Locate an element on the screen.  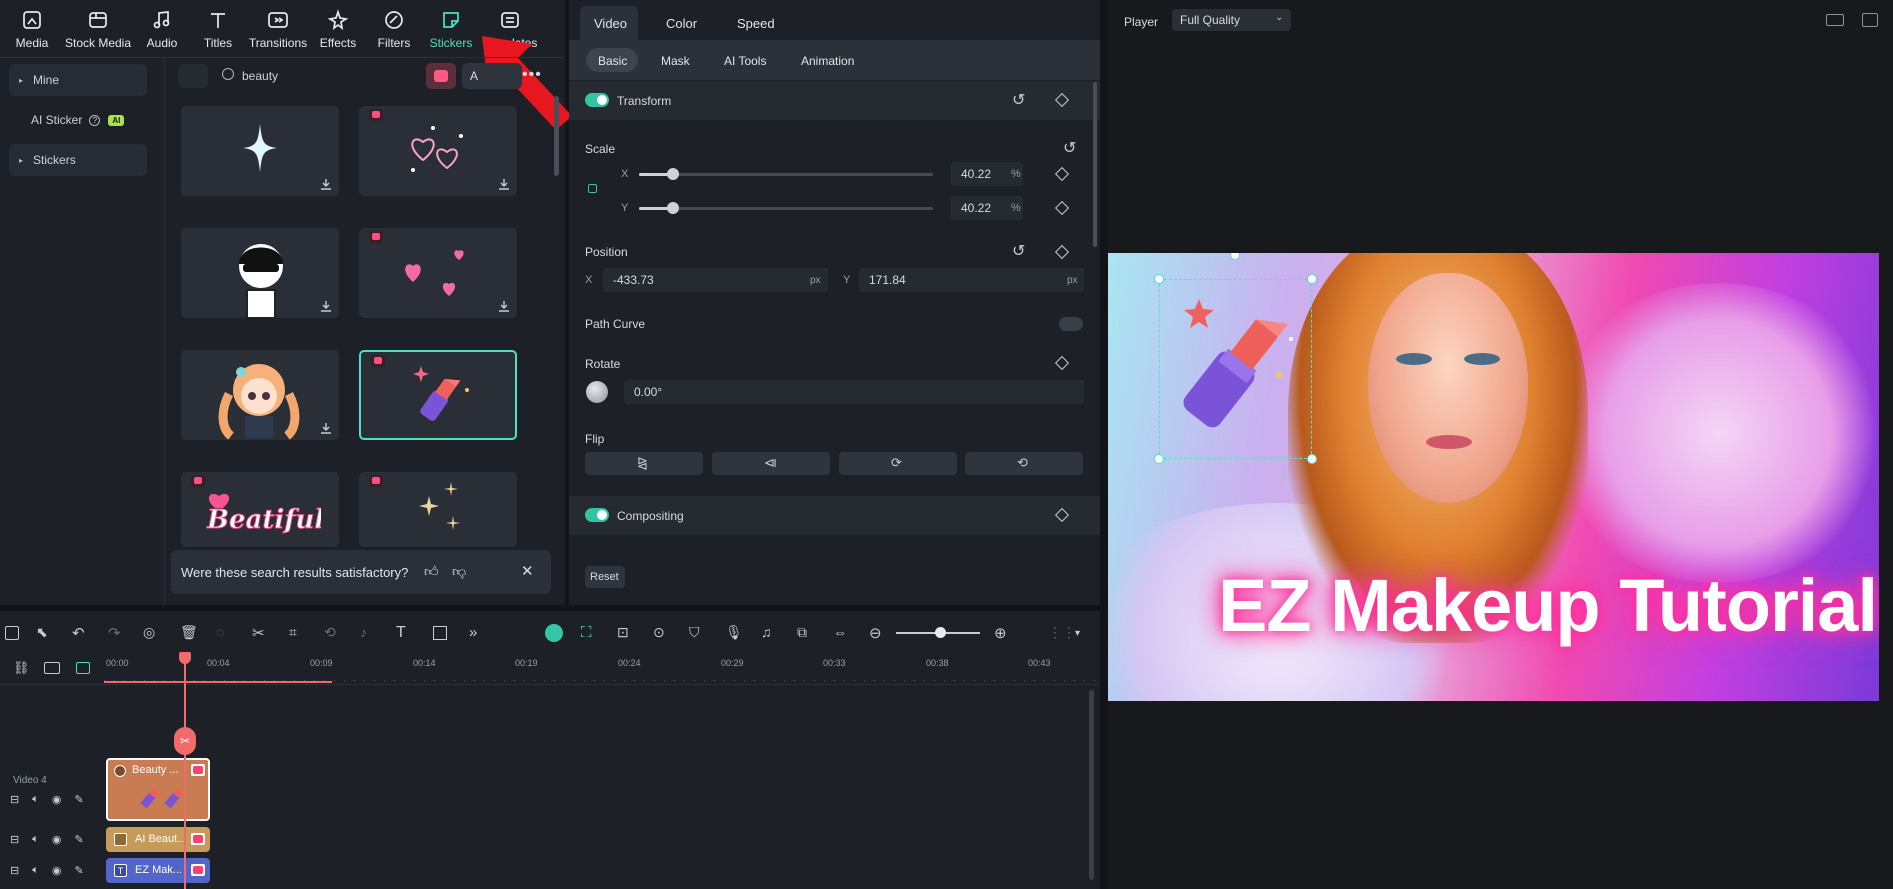
position-reset-icon: ↺ is located at coordinates (1018, 251).